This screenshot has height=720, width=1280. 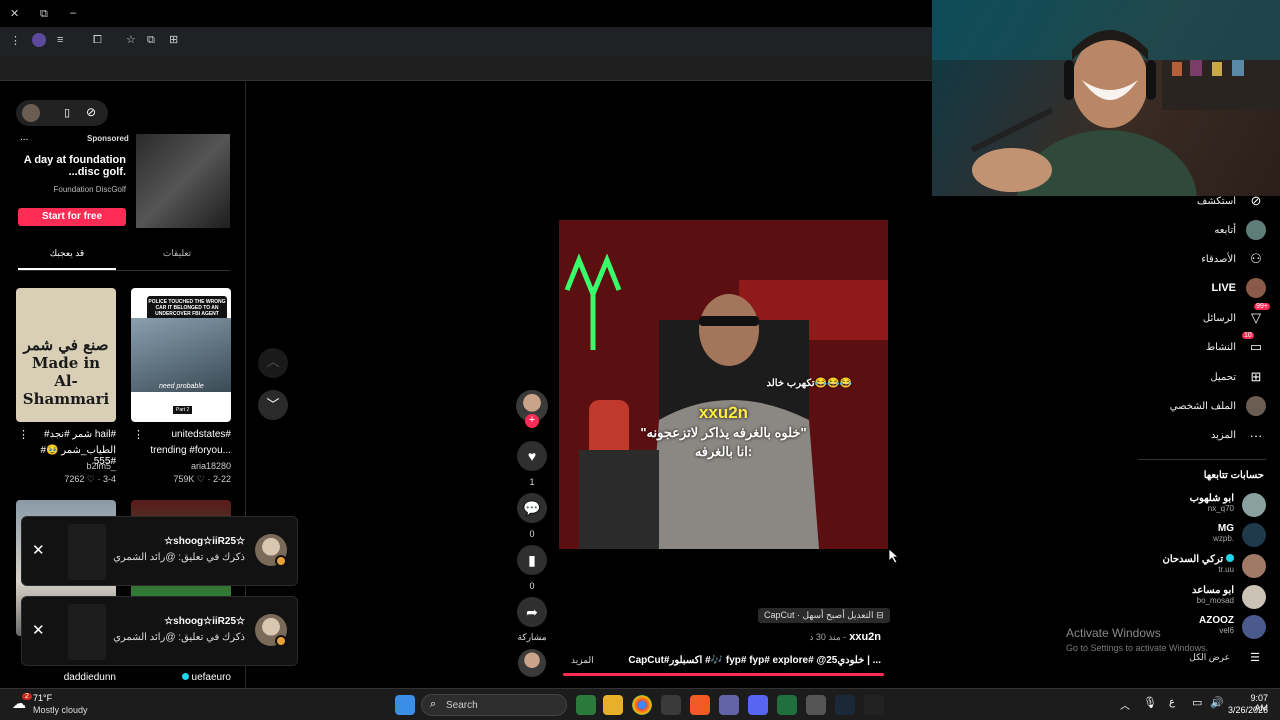 What do you see at coordinates (67, 253) in the screenshot?
I see `tab-you-may-like: قد يعجبك` at bounding box center [67, 253].